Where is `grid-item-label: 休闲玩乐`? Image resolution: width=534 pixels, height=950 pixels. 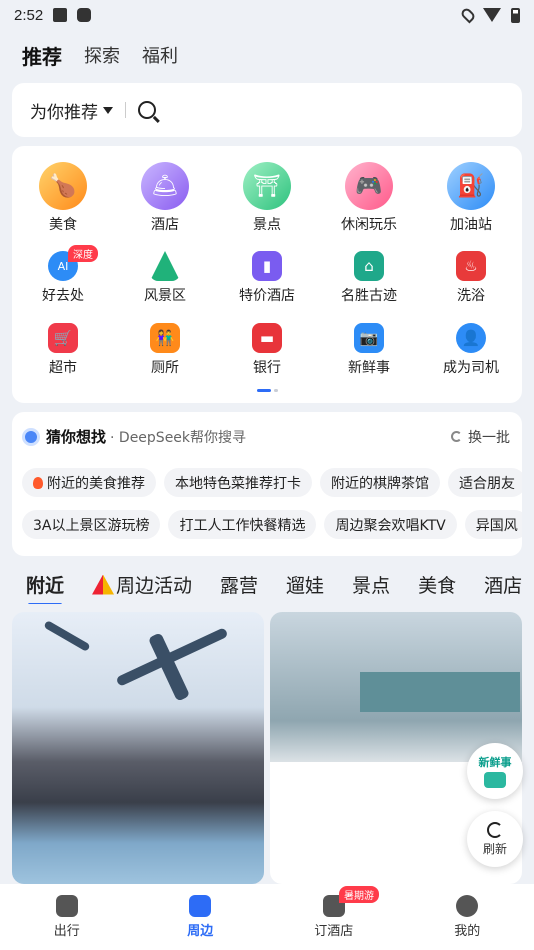
grid-item-label: 休闲玩乐 is located at coordinates (369, 225).